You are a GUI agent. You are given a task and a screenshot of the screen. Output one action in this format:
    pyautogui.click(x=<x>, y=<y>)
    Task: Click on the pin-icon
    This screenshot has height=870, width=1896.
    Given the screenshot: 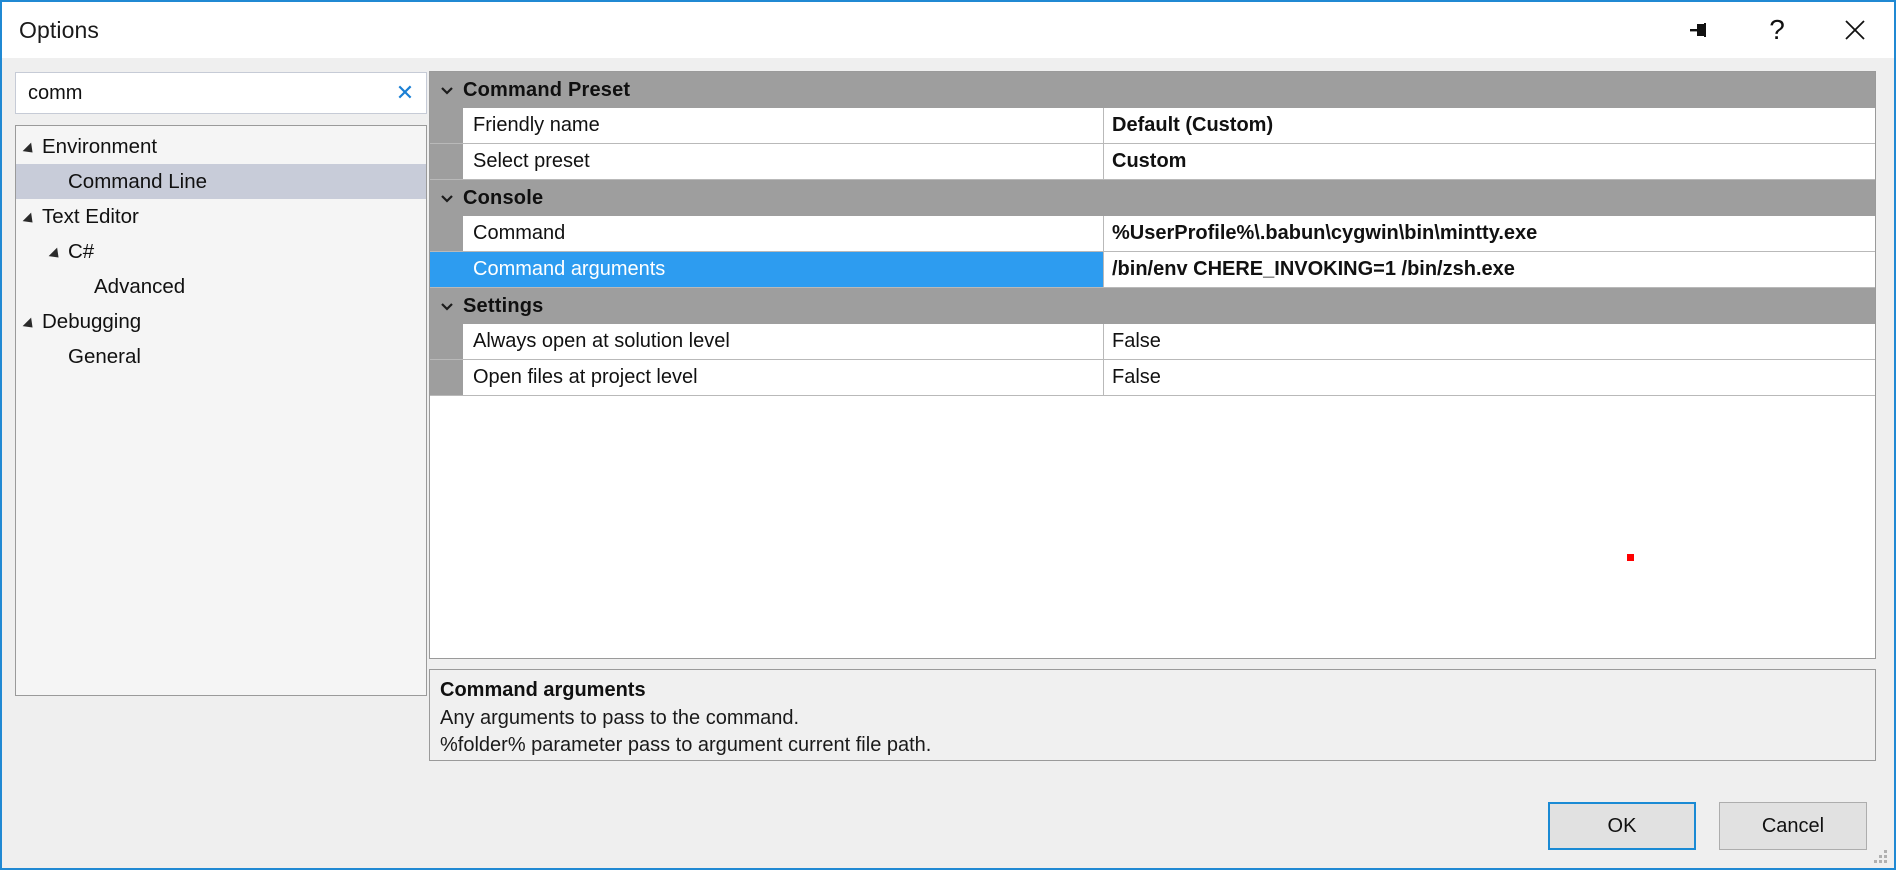 What is the action you would take?
    pyautogui.click(x=1698, y=30)
    